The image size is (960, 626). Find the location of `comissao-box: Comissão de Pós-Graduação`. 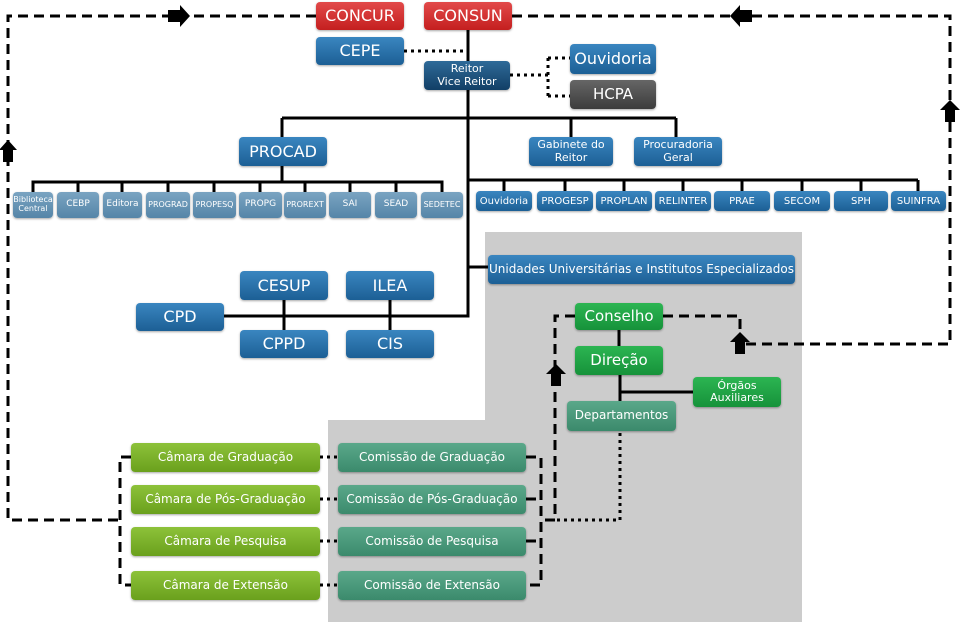

comissao-box: Comissão de Pós-Graduação is located at coordinates (432, 499).